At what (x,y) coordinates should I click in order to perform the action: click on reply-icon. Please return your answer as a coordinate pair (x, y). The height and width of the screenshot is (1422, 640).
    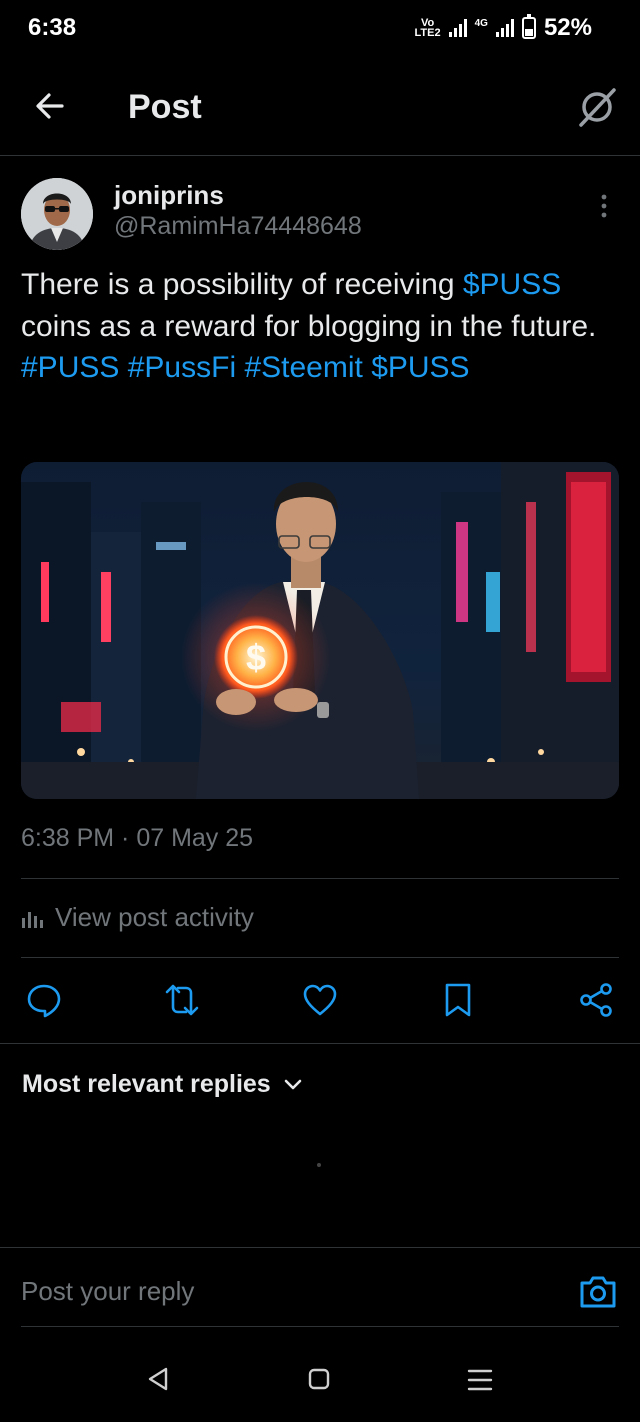
    Looking at the image, I should click on (44, 1001).